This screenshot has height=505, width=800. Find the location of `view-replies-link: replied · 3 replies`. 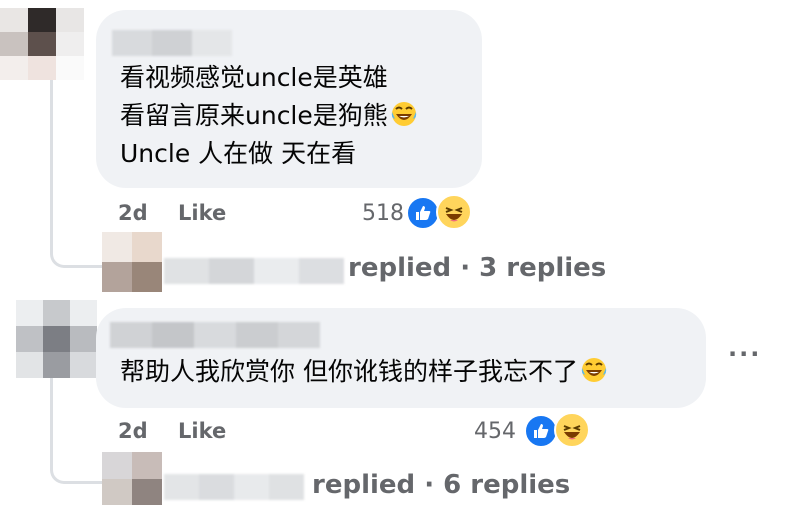

view-replies-link: replied · 3 replies is located at coordinates (477, 268).